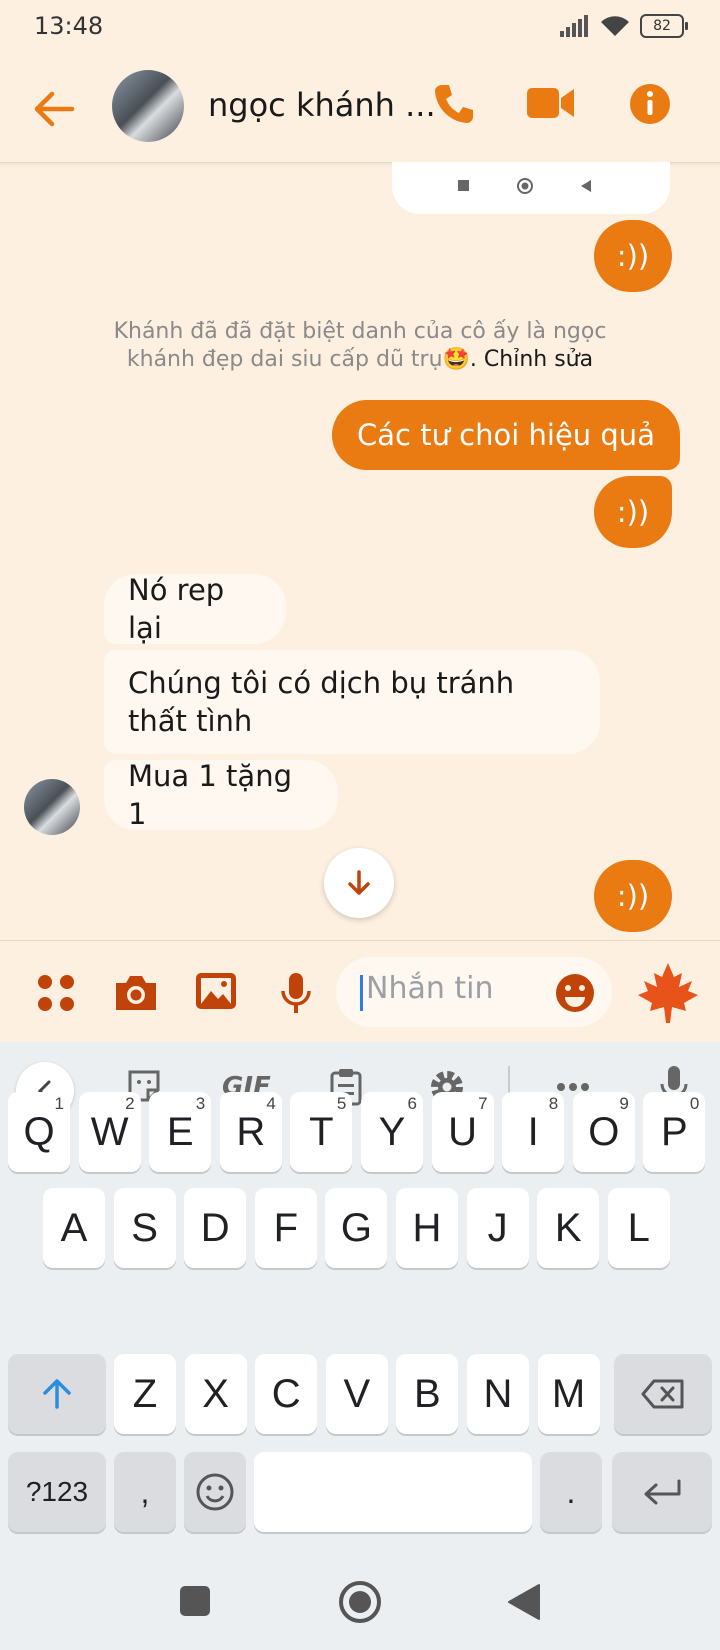 Image resolution: width=720 pixels, height=1650 pixels. I want to click on incoming-text-bubble: Chúng tôi có dịch bụ tránh thất tình, so click(352, 702).